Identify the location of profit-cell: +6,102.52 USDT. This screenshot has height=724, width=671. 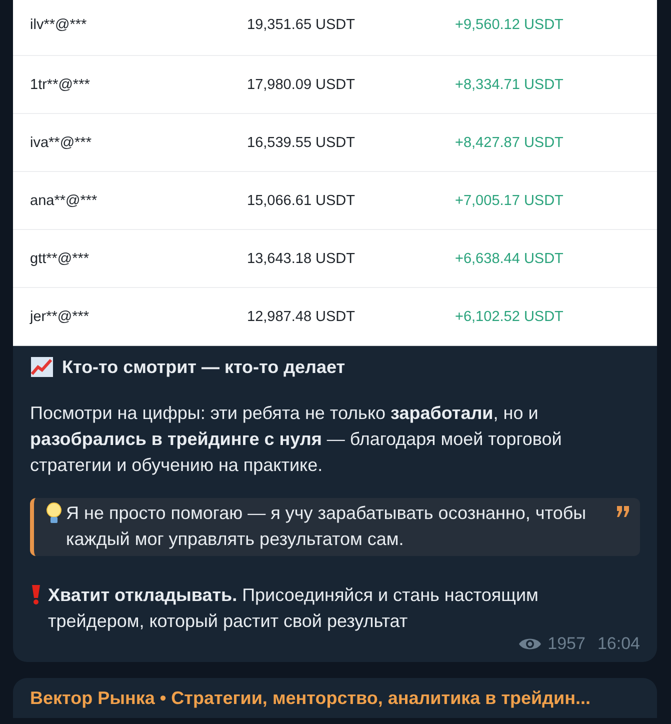
(509, 316).